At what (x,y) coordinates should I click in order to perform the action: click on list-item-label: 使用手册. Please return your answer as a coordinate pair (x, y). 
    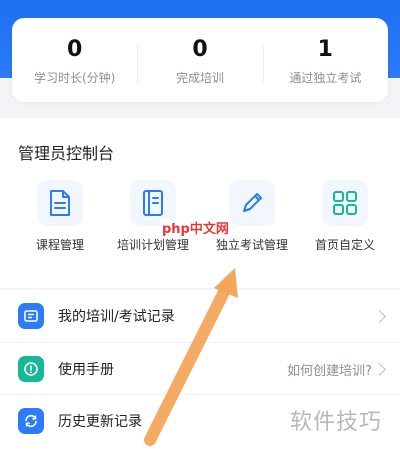
    Looking at the image, I should click on (86, 370).